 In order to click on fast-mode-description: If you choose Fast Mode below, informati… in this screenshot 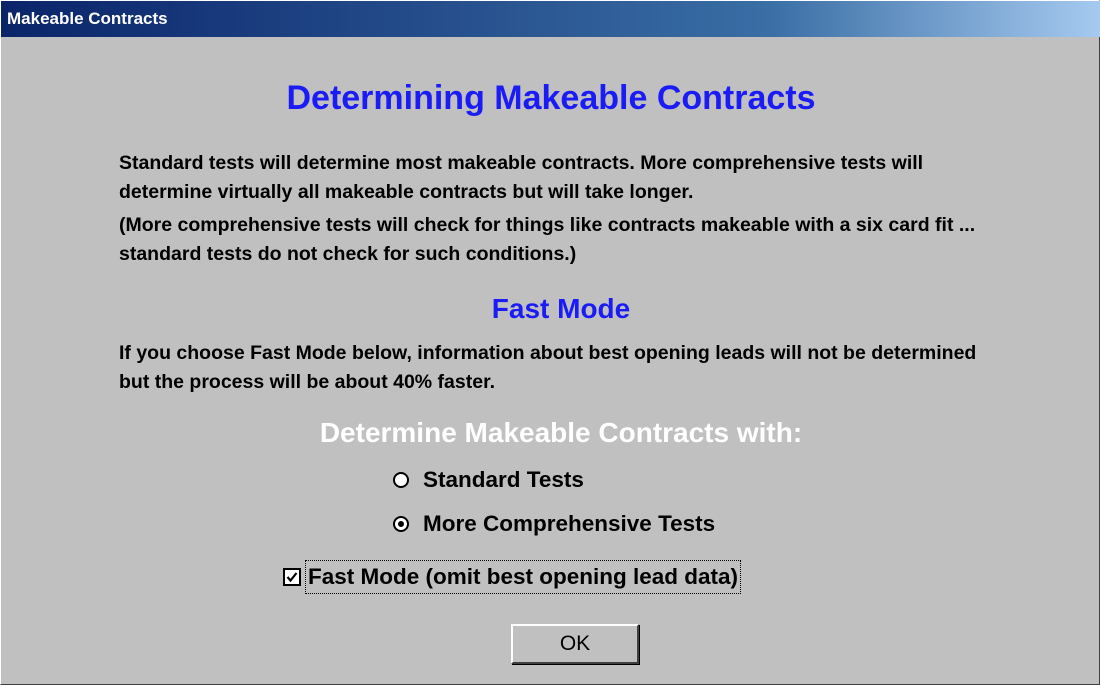, I will do `click(548, 367)`.